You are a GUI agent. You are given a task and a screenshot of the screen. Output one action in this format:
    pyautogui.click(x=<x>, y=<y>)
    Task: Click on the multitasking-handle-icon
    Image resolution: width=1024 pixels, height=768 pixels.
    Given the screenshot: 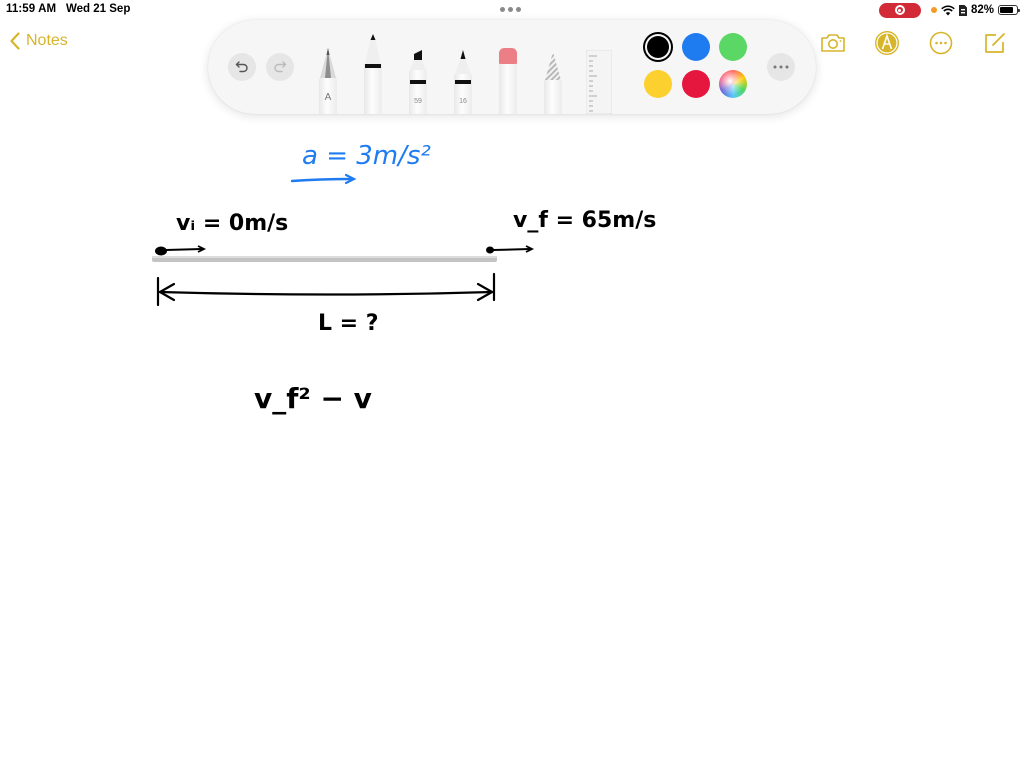 What is the action you would take?
    pyautogui.click(x=512, y=10)
    